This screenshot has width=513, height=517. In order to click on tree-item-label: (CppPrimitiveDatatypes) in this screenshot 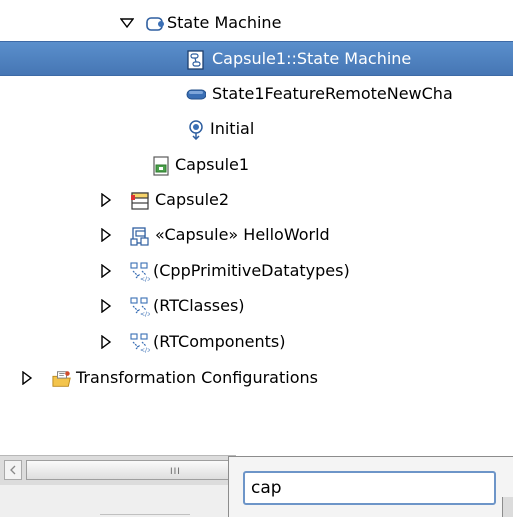, I will do `click(251, 270)`.